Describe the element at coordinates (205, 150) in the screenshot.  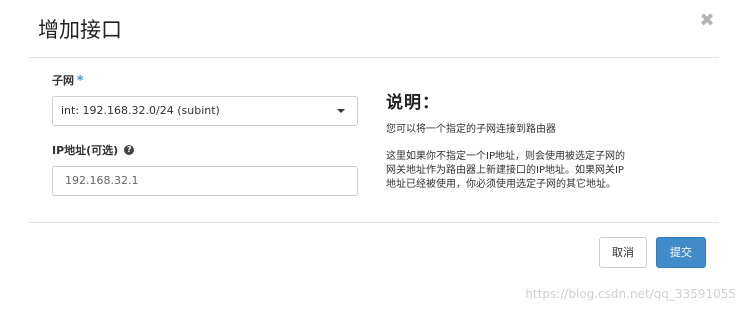
I see `ip-field-label: IP地址(可选) ?` at that location.